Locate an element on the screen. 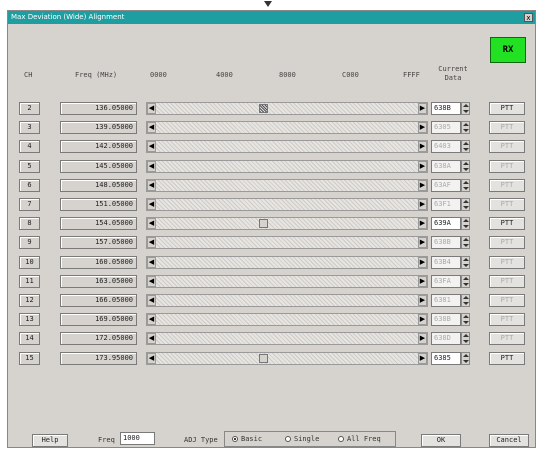 The height and width of the screenshot is (457, 546). channel-row: 8 154.05000 ◀ ▶ 639A PTT is located at coordinates (271, 223).